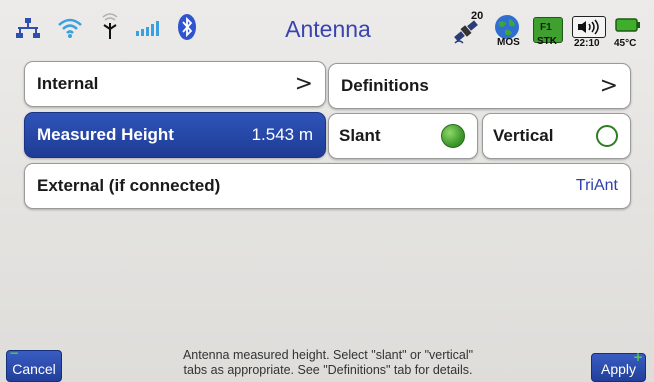 This screenshot has width=654, height=382. I want to click on mos-label: MOS, so click(508, 42).